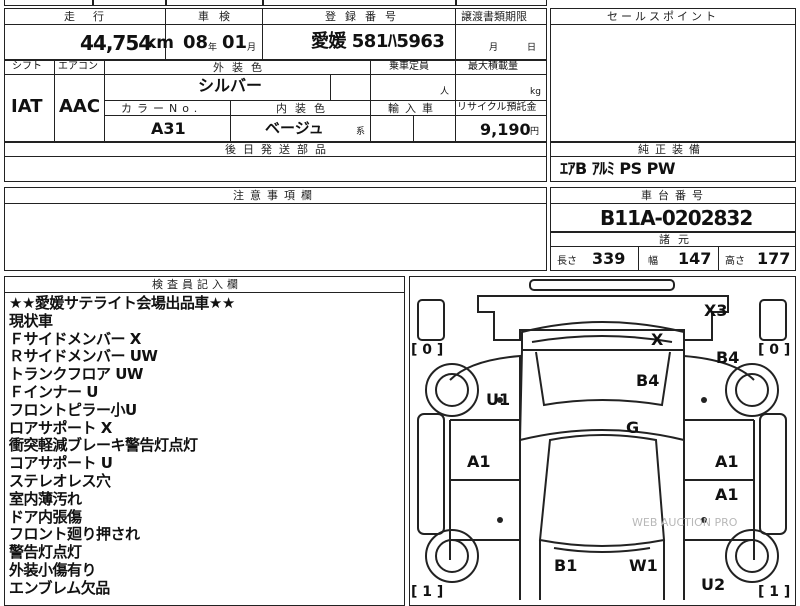 The image size is (800, 606). What do you see at coordinates (427, 350) in the screenshot?
I see `tire-count-front-left: [ 0 ]` at bounding box center [427, 350].